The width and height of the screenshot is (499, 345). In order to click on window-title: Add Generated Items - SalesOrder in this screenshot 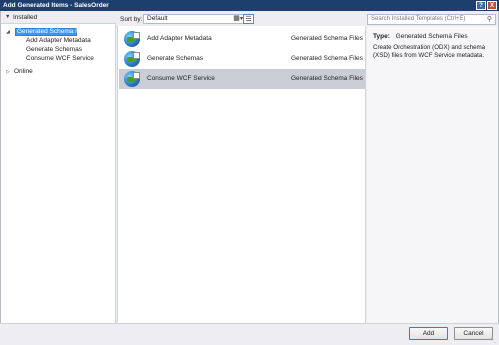, I will do `click(56, 5)`.